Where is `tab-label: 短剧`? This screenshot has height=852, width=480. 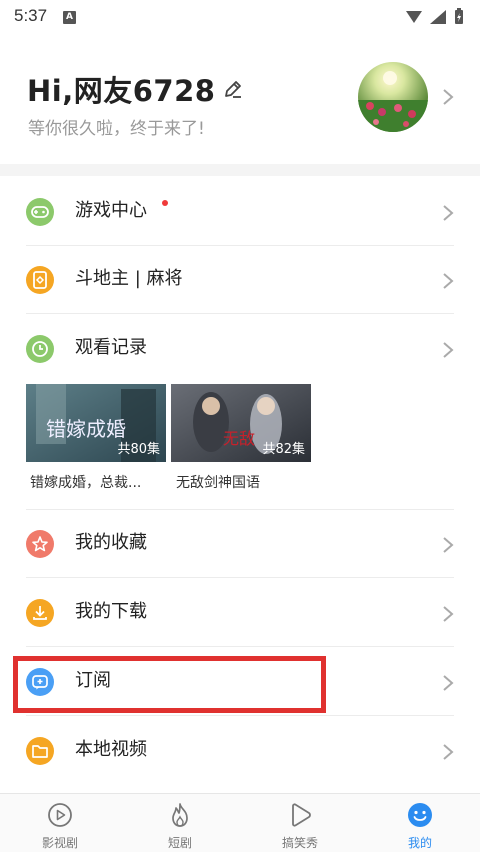 tab-label: 短剧 is located at coordinates (179, 843).